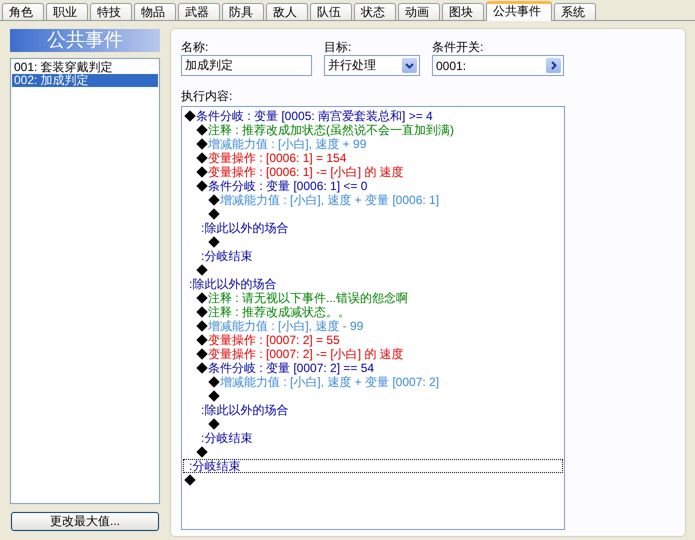 The width and height of the screenshot is (695, 540). I want to click on content-label: 执行内容:, so click(207, 96).